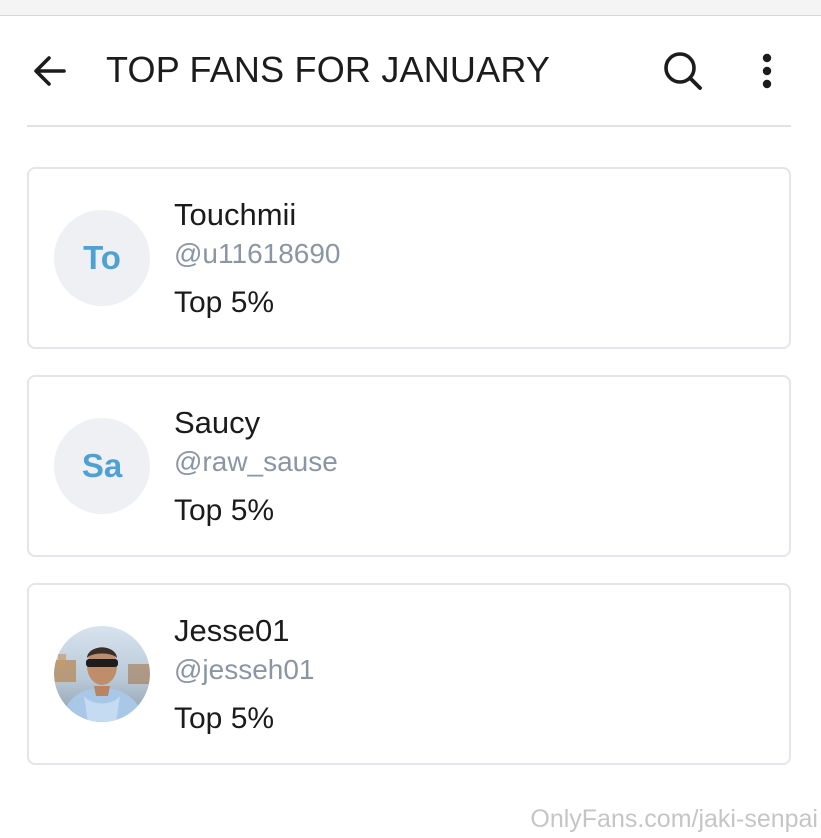 This screenshot has height=838, width=821. Describe the element at coordinates (244, 670) in the screenshot. I see `fan-username: @jesseh01` at that location.